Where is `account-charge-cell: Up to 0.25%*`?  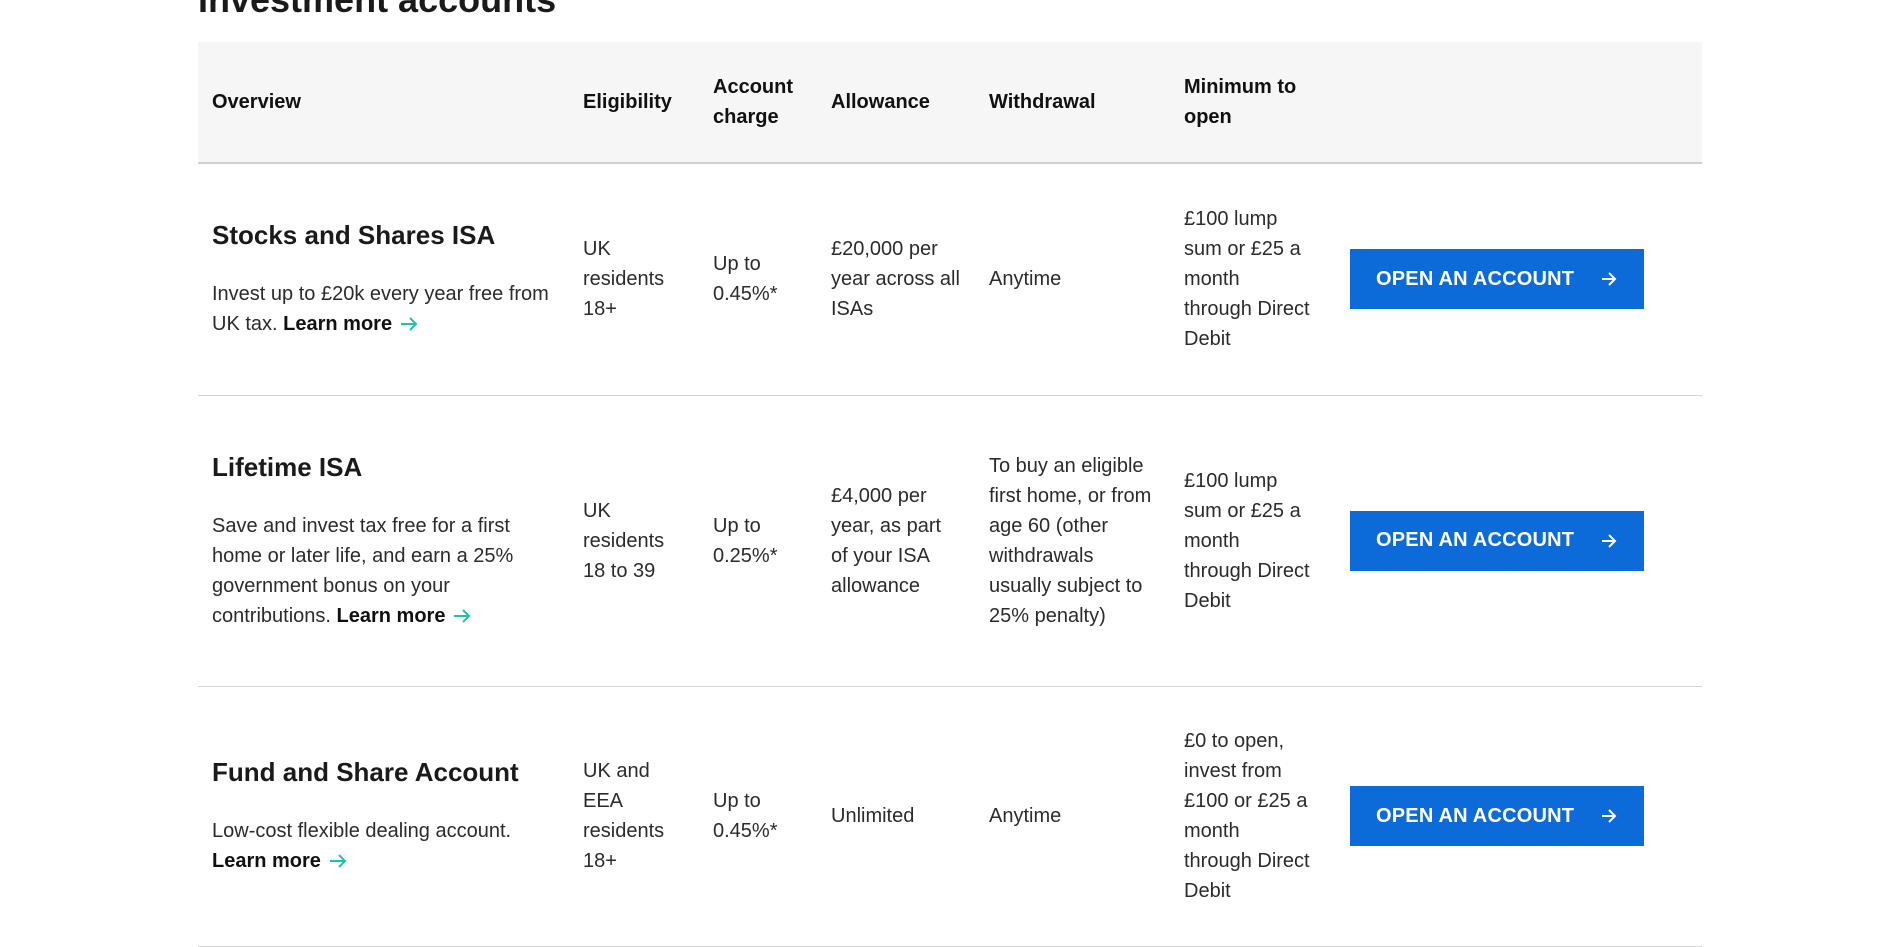 account-charge-cell: Up to 0.25%* is located at coordinates (758, 541).